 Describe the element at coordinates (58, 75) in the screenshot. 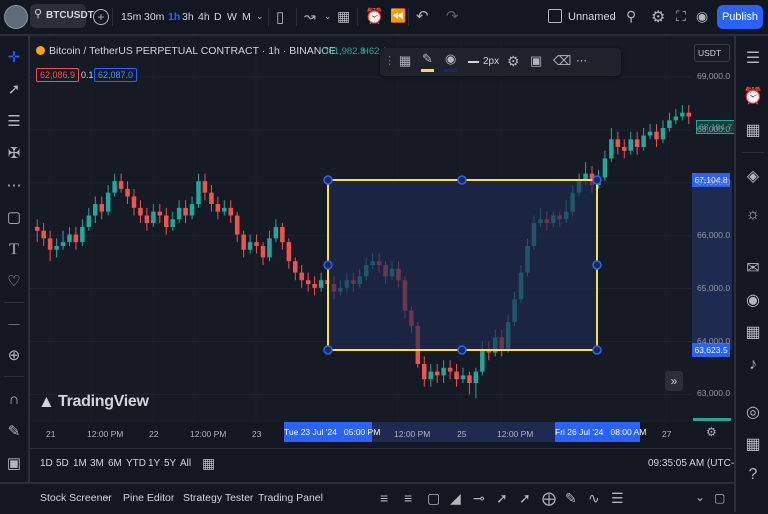

I see `bid-price: 62,086.9` at that location.